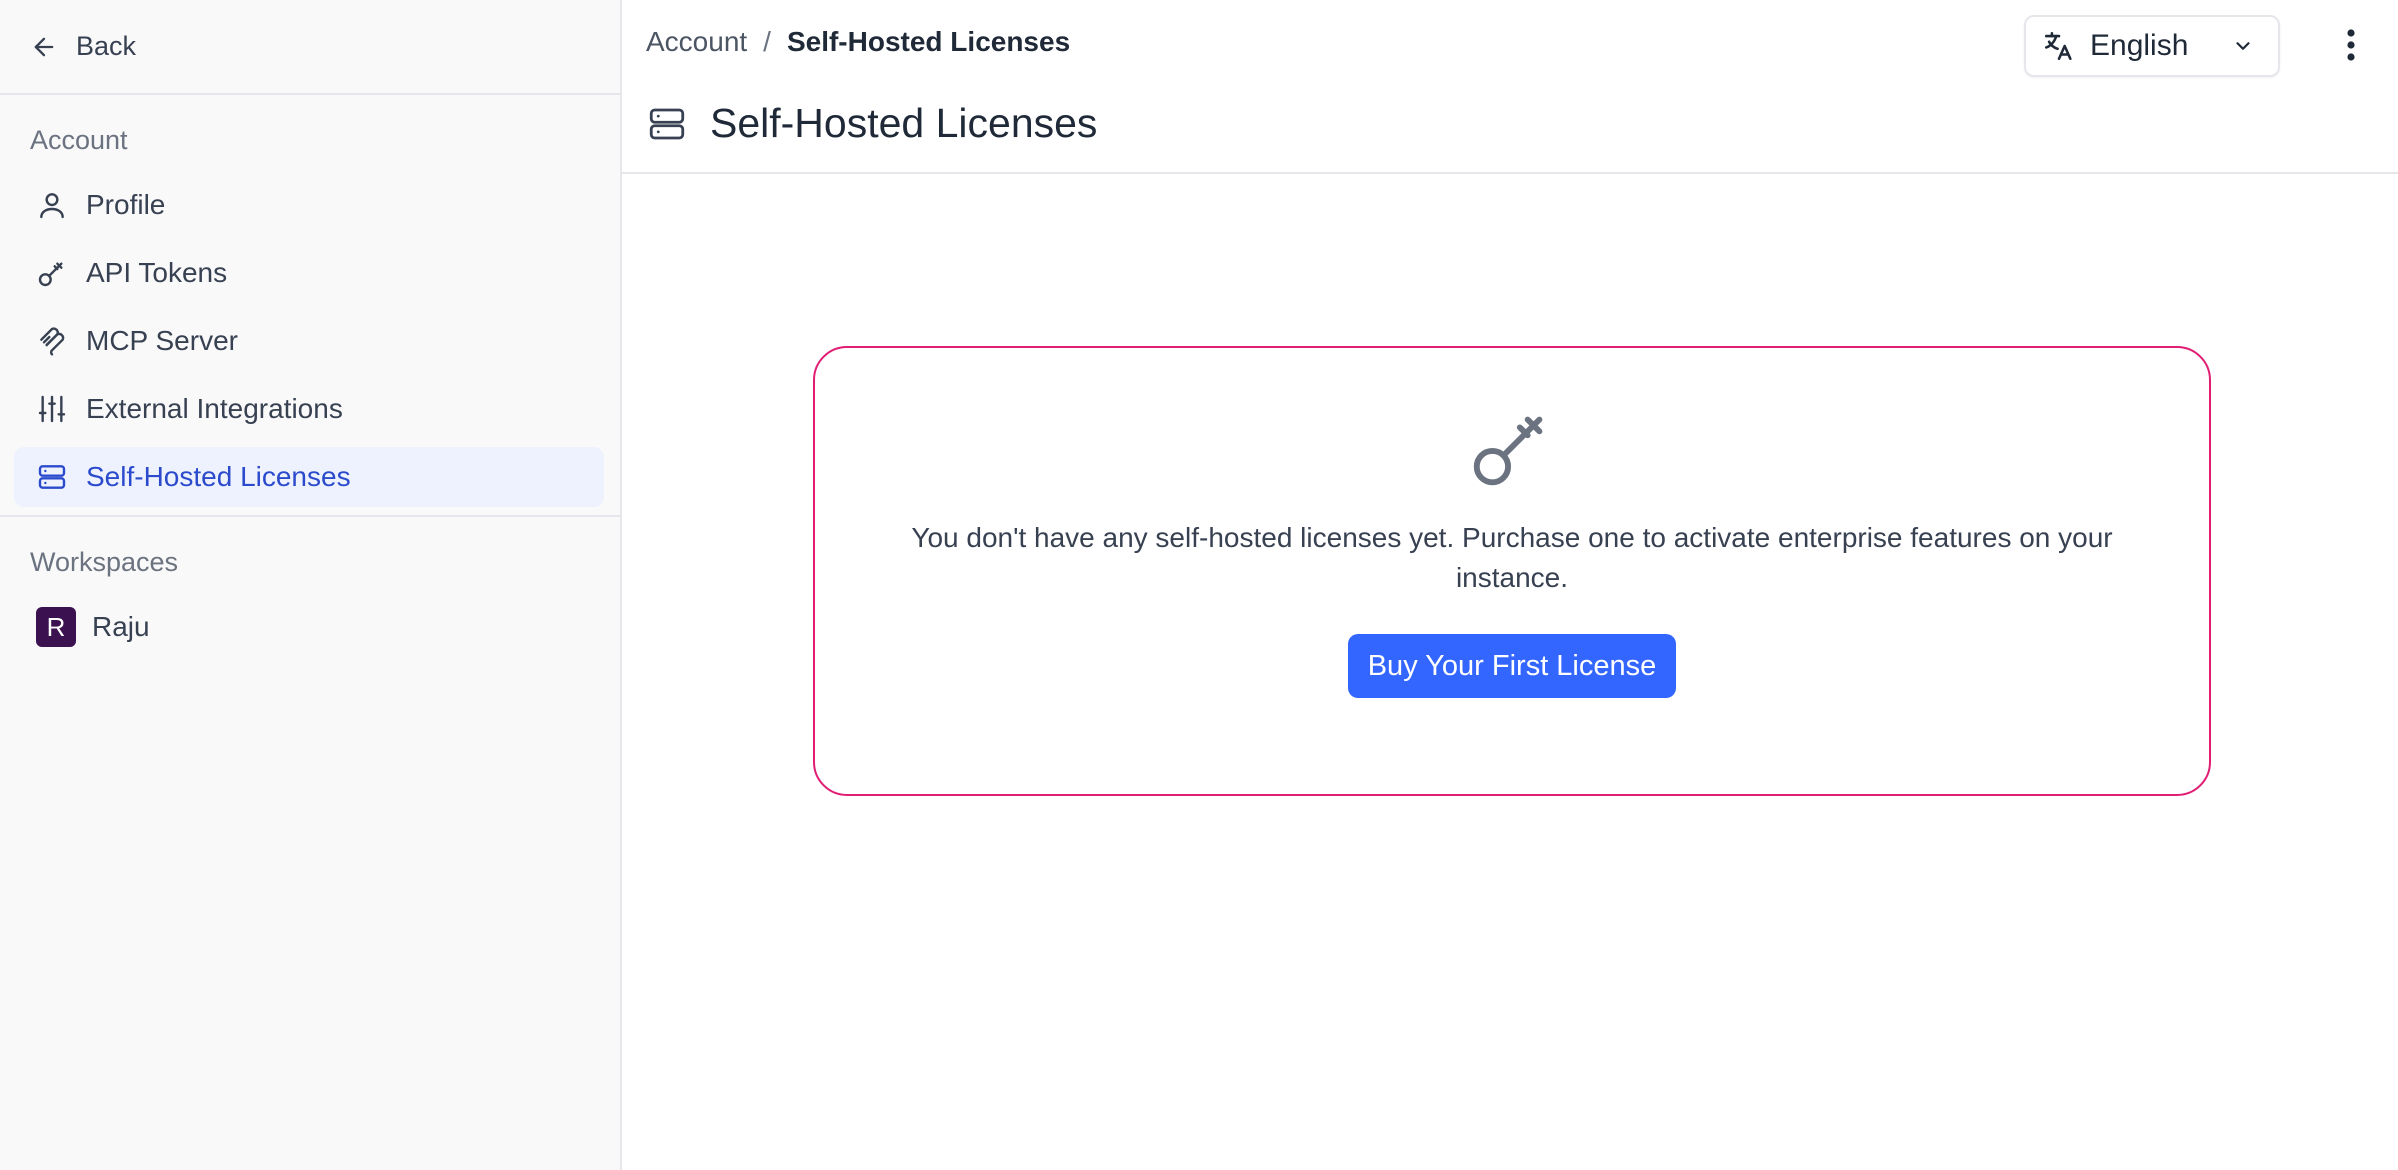 Image resolution: width=2398 pixels, height=1170 pixels. Describe the element at coordinates (309, 205) in the screenshot. I see `sidebar-item-profile: Profile` at that location.